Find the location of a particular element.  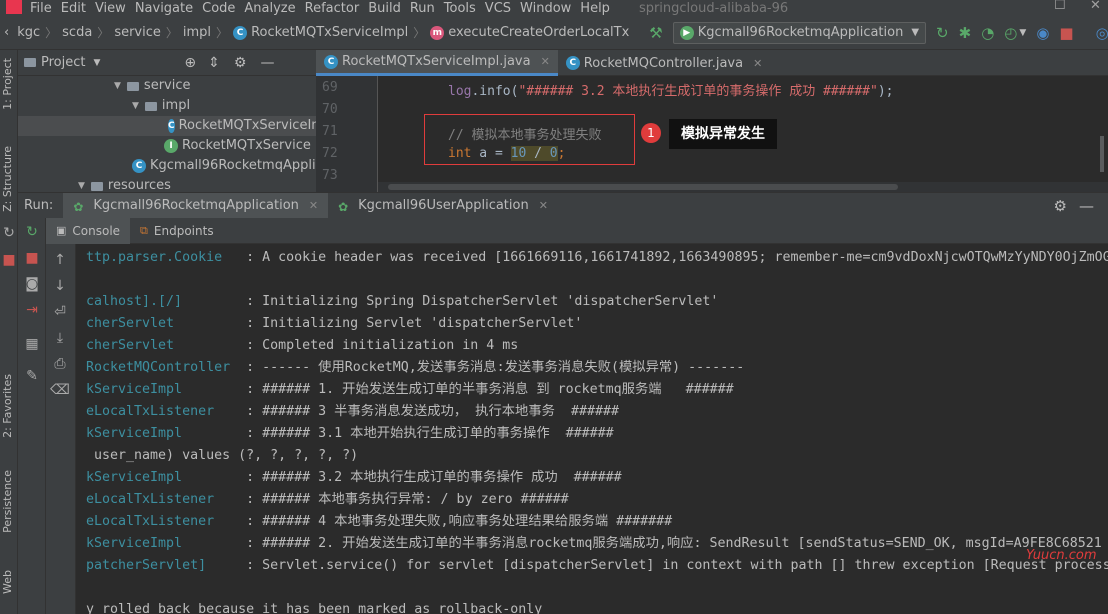

endpoints-tab: ⧉ Endpoints is located at coordinates (177, 231).